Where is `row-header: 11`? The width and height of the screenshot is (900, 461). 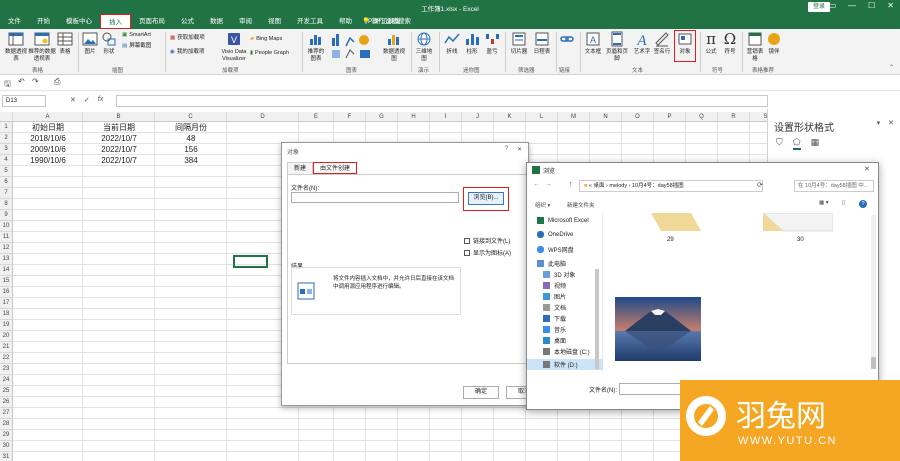
row-header: 11 is located at coordinates (6, 237).